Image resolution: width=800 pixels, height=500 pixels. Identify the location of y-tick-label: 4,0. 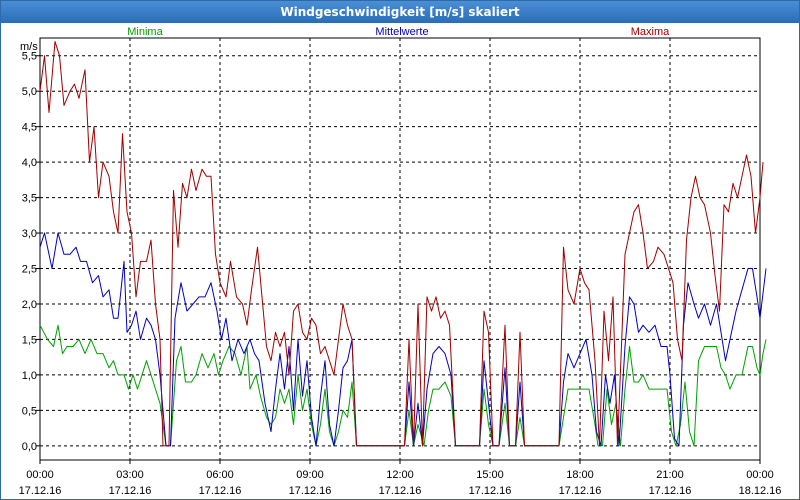
(29, 163).